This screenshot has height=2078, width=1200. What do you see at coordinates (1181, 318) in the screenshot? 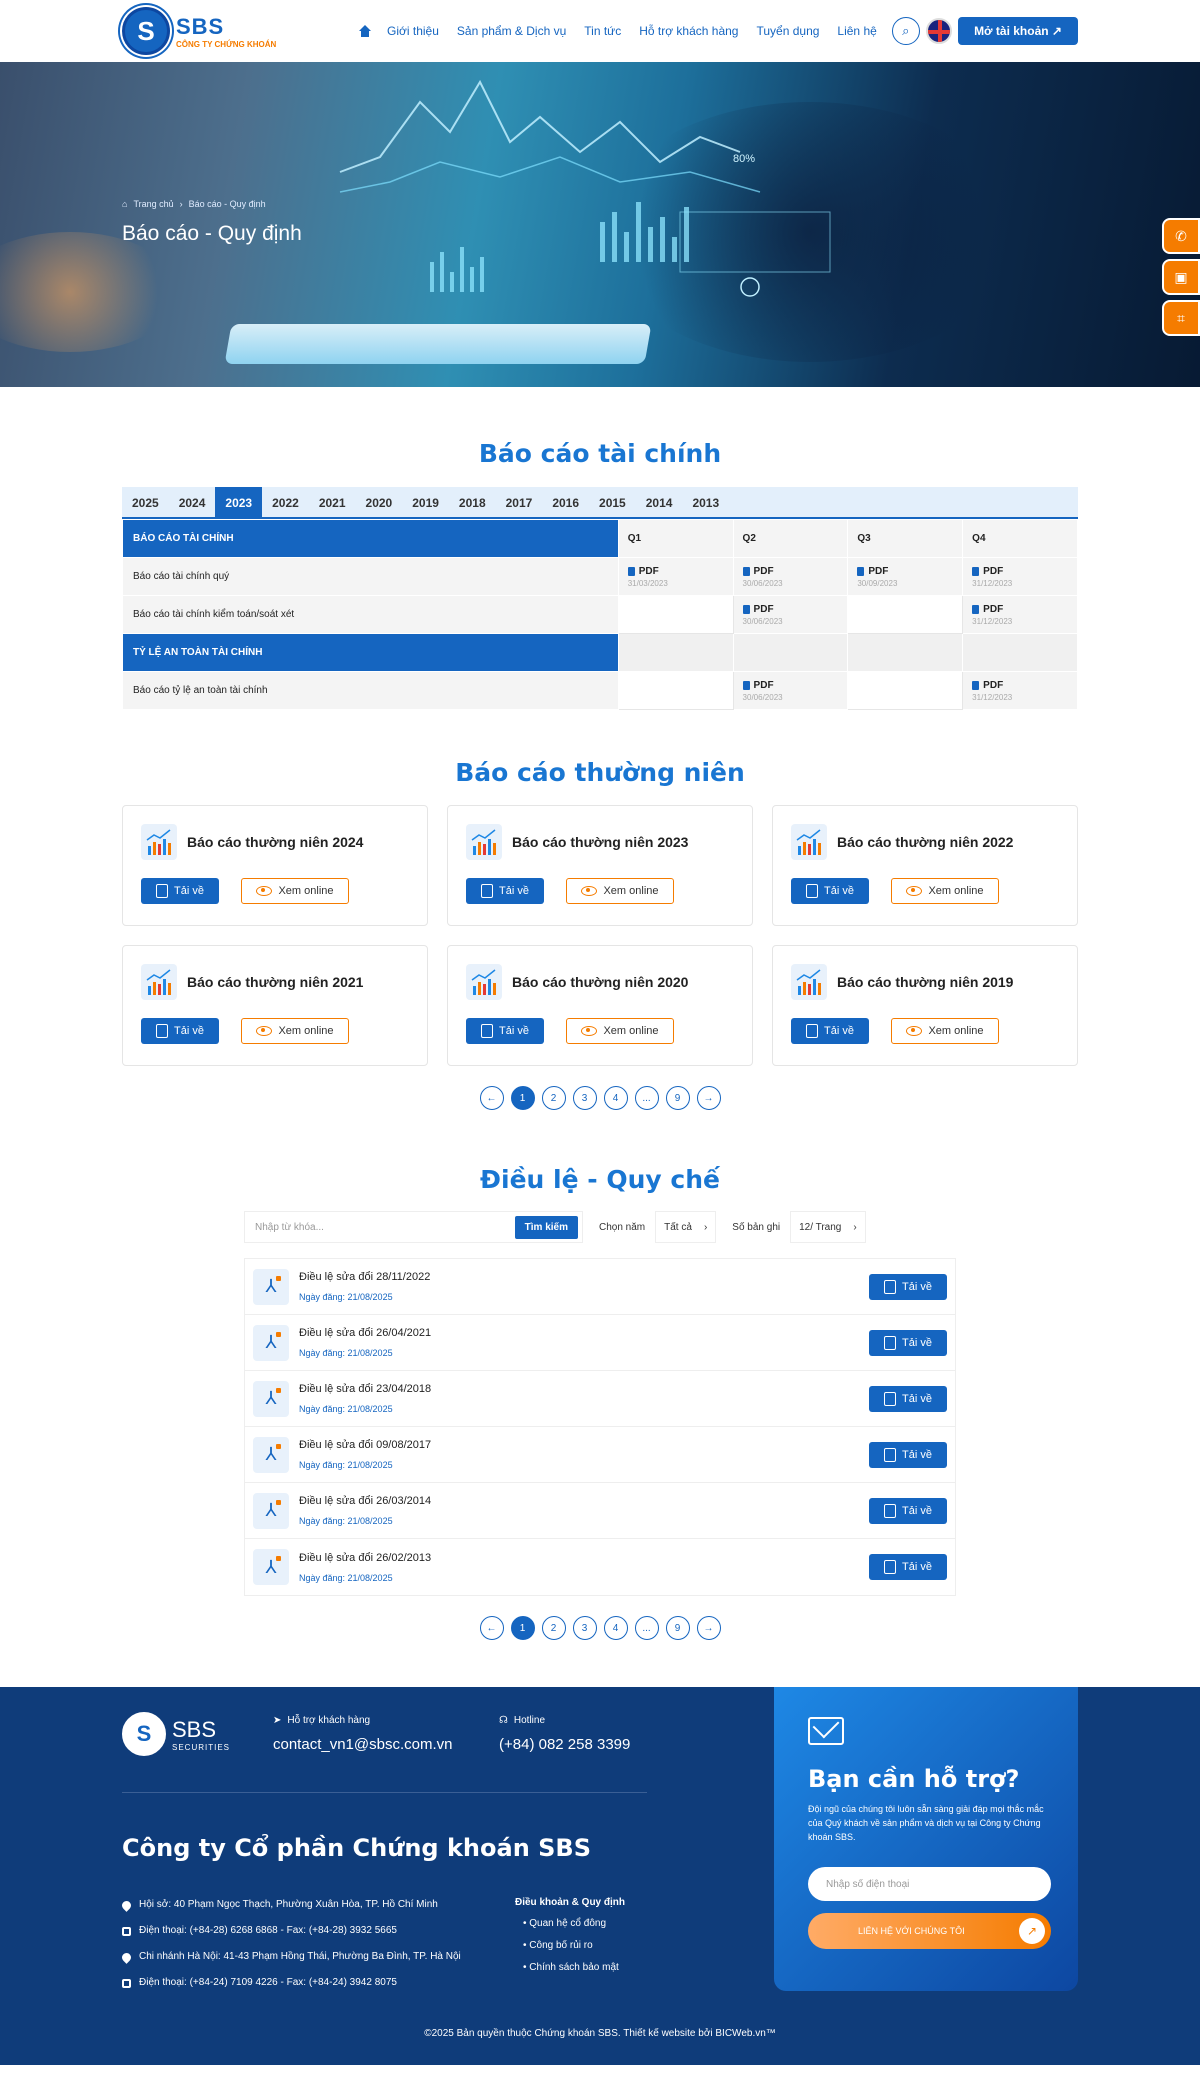
I see `trading-chart-icon: ⌗` at bounding box center [1181, 318].